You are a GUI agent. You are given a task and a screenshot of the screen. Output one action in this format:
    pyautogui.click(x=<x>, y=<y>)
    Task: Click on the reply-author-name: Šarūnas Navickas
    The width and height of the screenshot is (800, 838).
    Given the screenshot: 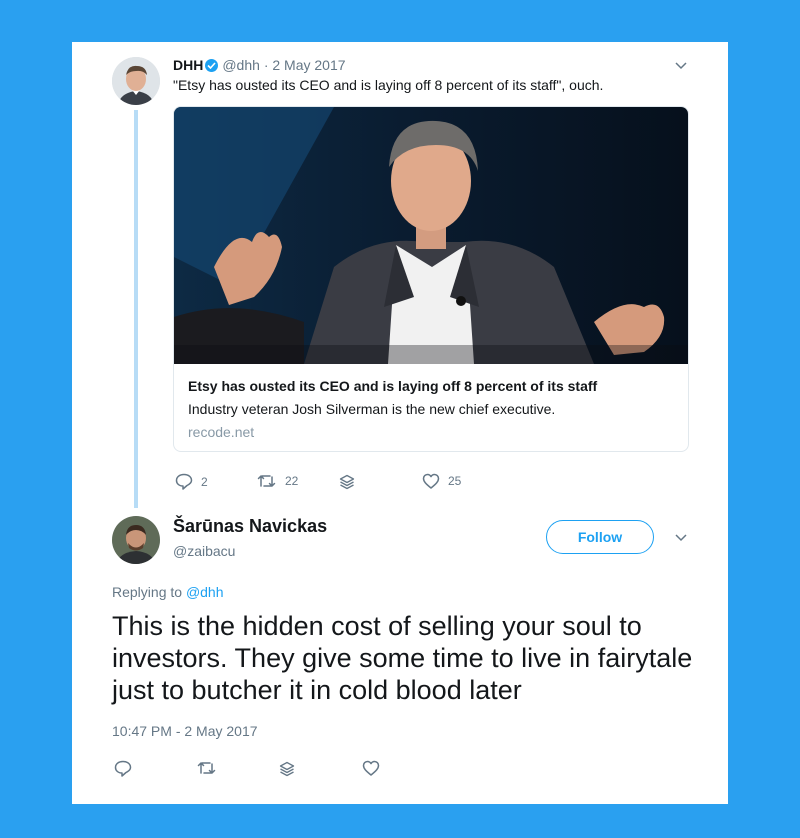 What is the action you would take?
    pyautogui.click(x=250, y=526)
    